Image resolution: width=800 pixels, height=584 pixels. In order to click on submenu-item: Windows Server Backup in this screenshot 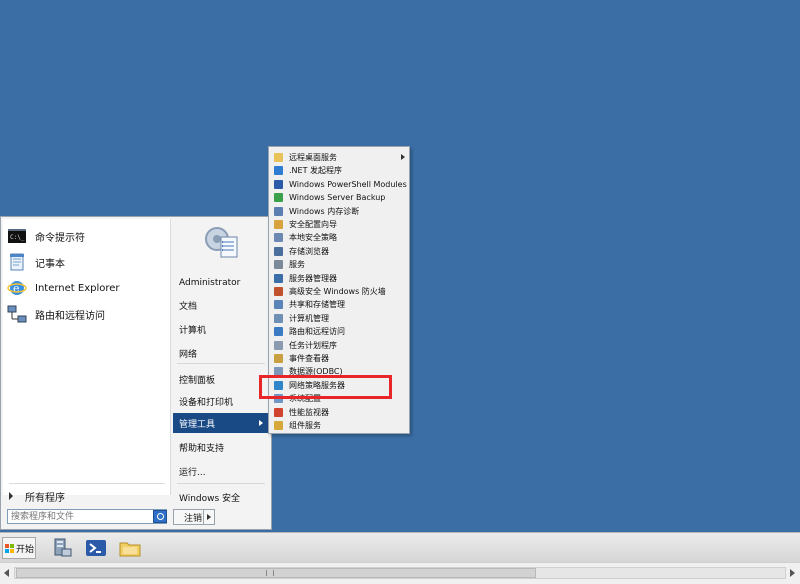, I will do `click(339, 197)`.